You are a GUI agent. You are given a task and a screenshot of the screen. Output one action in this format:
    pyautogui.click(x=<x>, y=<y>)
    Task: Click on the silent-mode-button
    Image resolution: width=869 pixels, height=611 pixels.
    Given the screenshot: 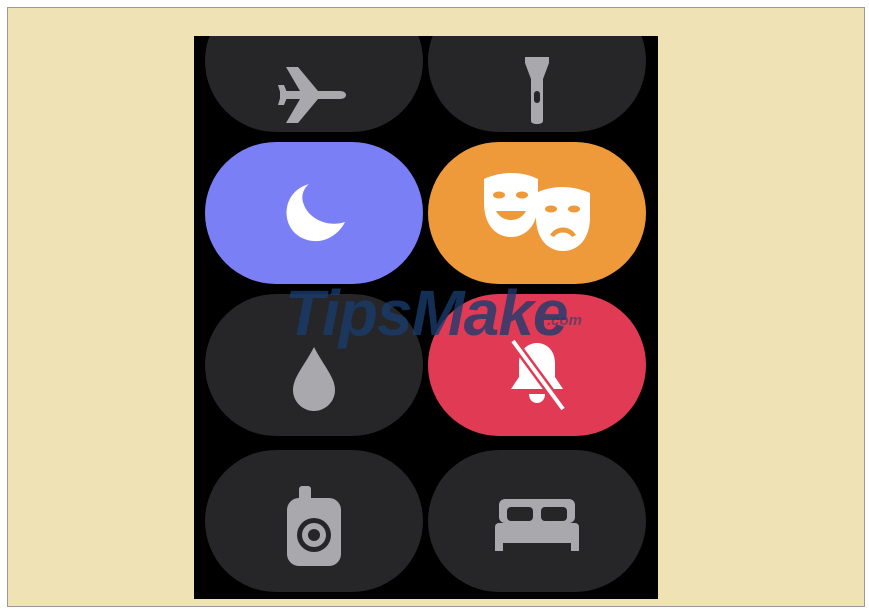 What is the action you would take?
    pyautogui.click(x=537, y=365)
    